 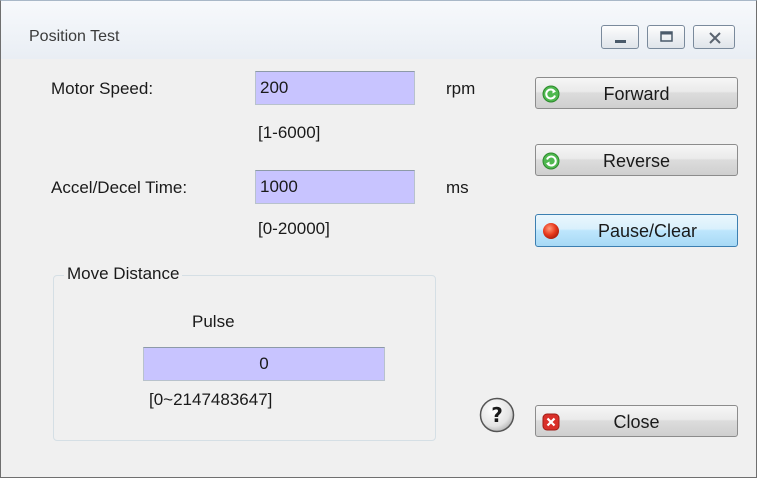 What do you see at coordinates (620, 41) in the screenshot?
I see `minimize-icon` at bounding box center [620, 41].